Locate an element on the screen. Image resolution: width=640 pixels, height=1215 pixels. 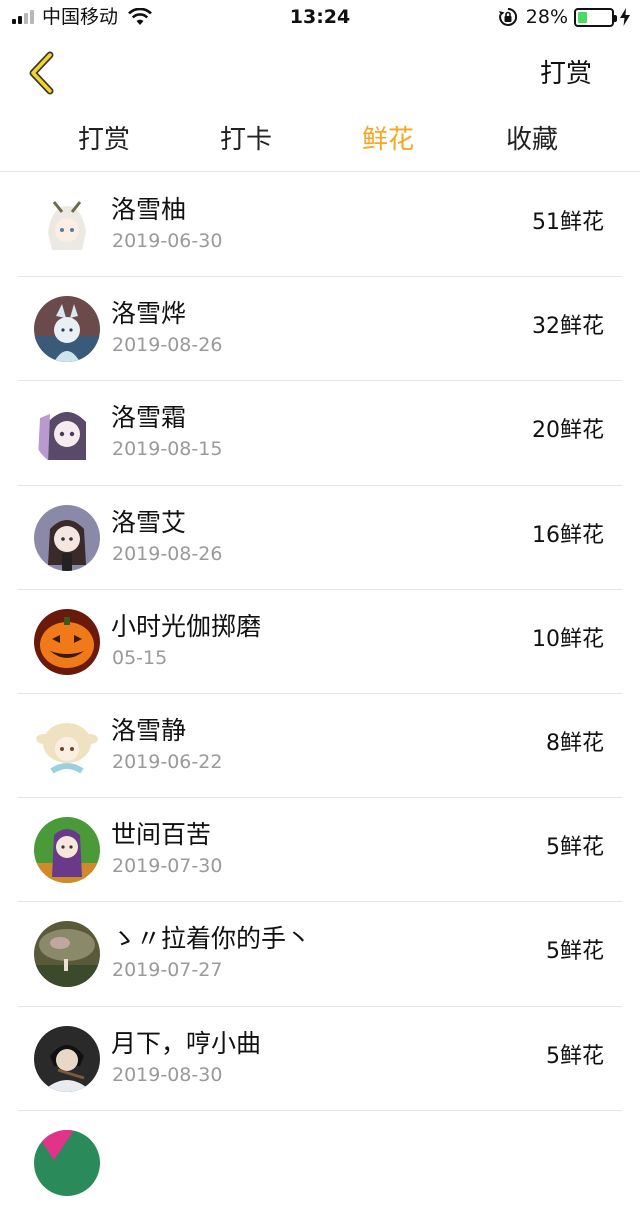
list-item: 洛雪霜 2019-08-15 20鲜花 is located at coordinates (320, 433).